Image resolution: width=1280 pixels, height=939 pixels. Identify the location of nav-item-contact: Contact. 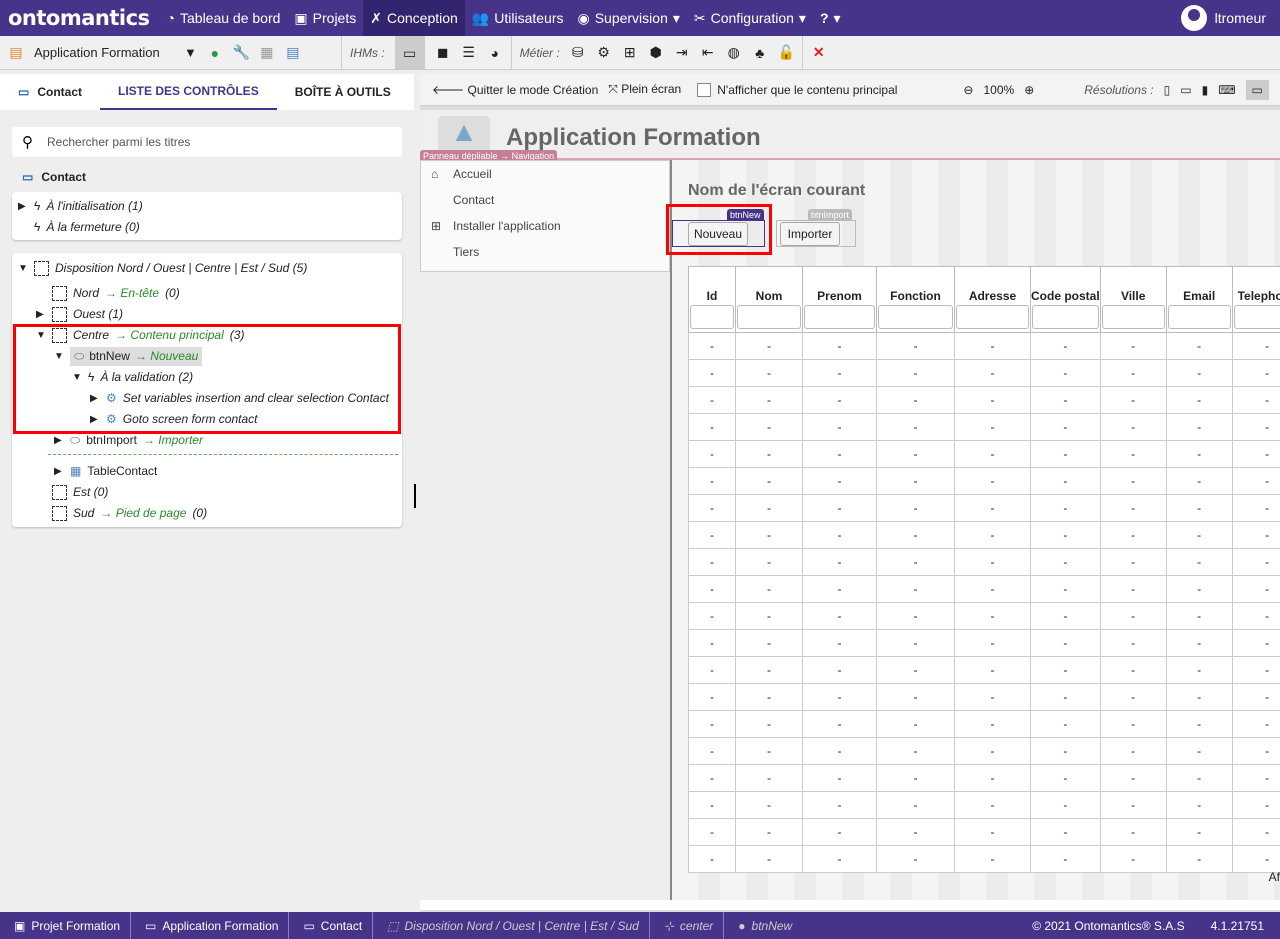
(545, 200).